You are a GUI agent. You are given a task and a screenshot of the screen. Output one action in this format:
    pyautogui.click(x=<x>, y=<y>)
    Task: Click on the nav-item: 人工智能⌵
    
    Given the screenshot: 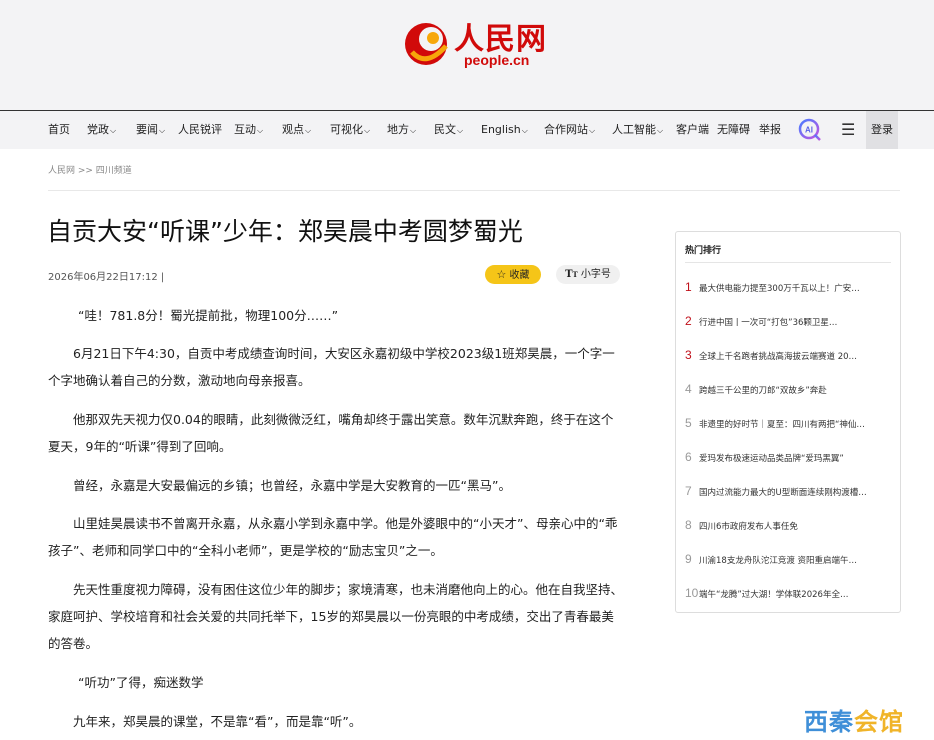 What is the action you would take?
    pyautogui.click(x=637, y=130)
    